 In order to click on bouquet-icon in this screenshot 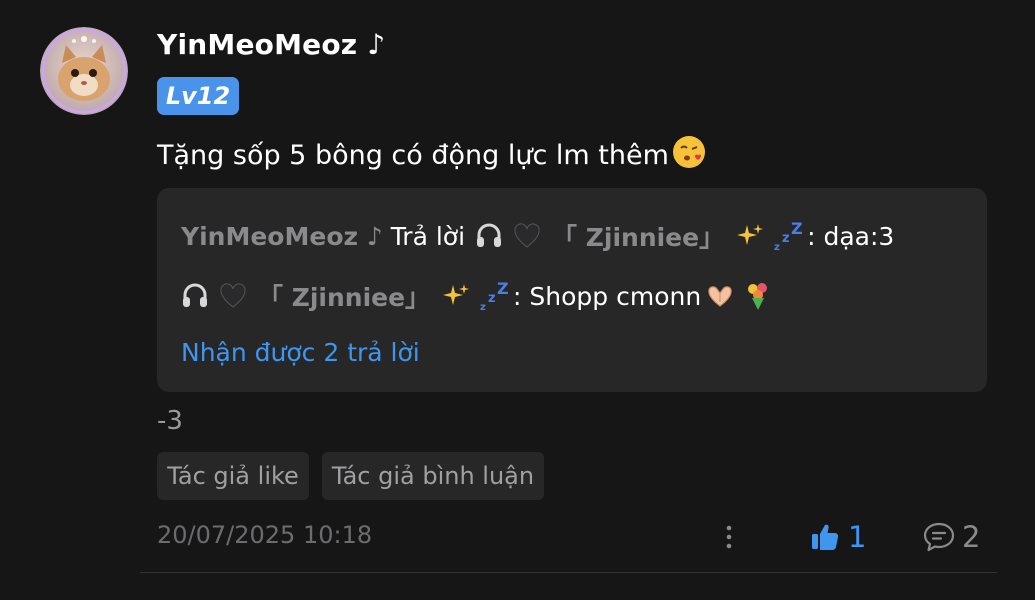, I will do `click(758, 296)`.